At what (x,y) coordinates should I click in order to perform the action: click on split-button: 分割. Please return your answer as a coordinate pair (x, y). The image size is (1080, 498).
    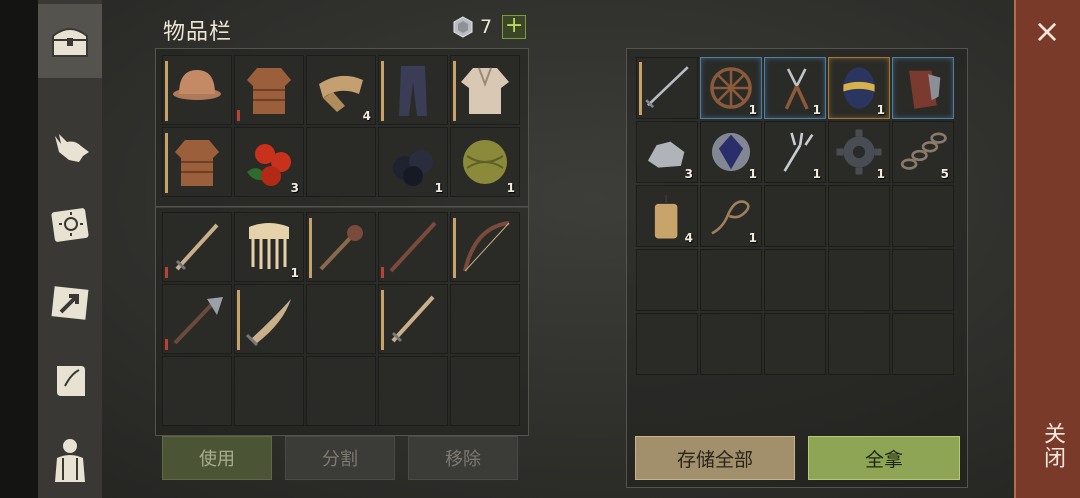
    Looking at the image, I should click on (340, 458).